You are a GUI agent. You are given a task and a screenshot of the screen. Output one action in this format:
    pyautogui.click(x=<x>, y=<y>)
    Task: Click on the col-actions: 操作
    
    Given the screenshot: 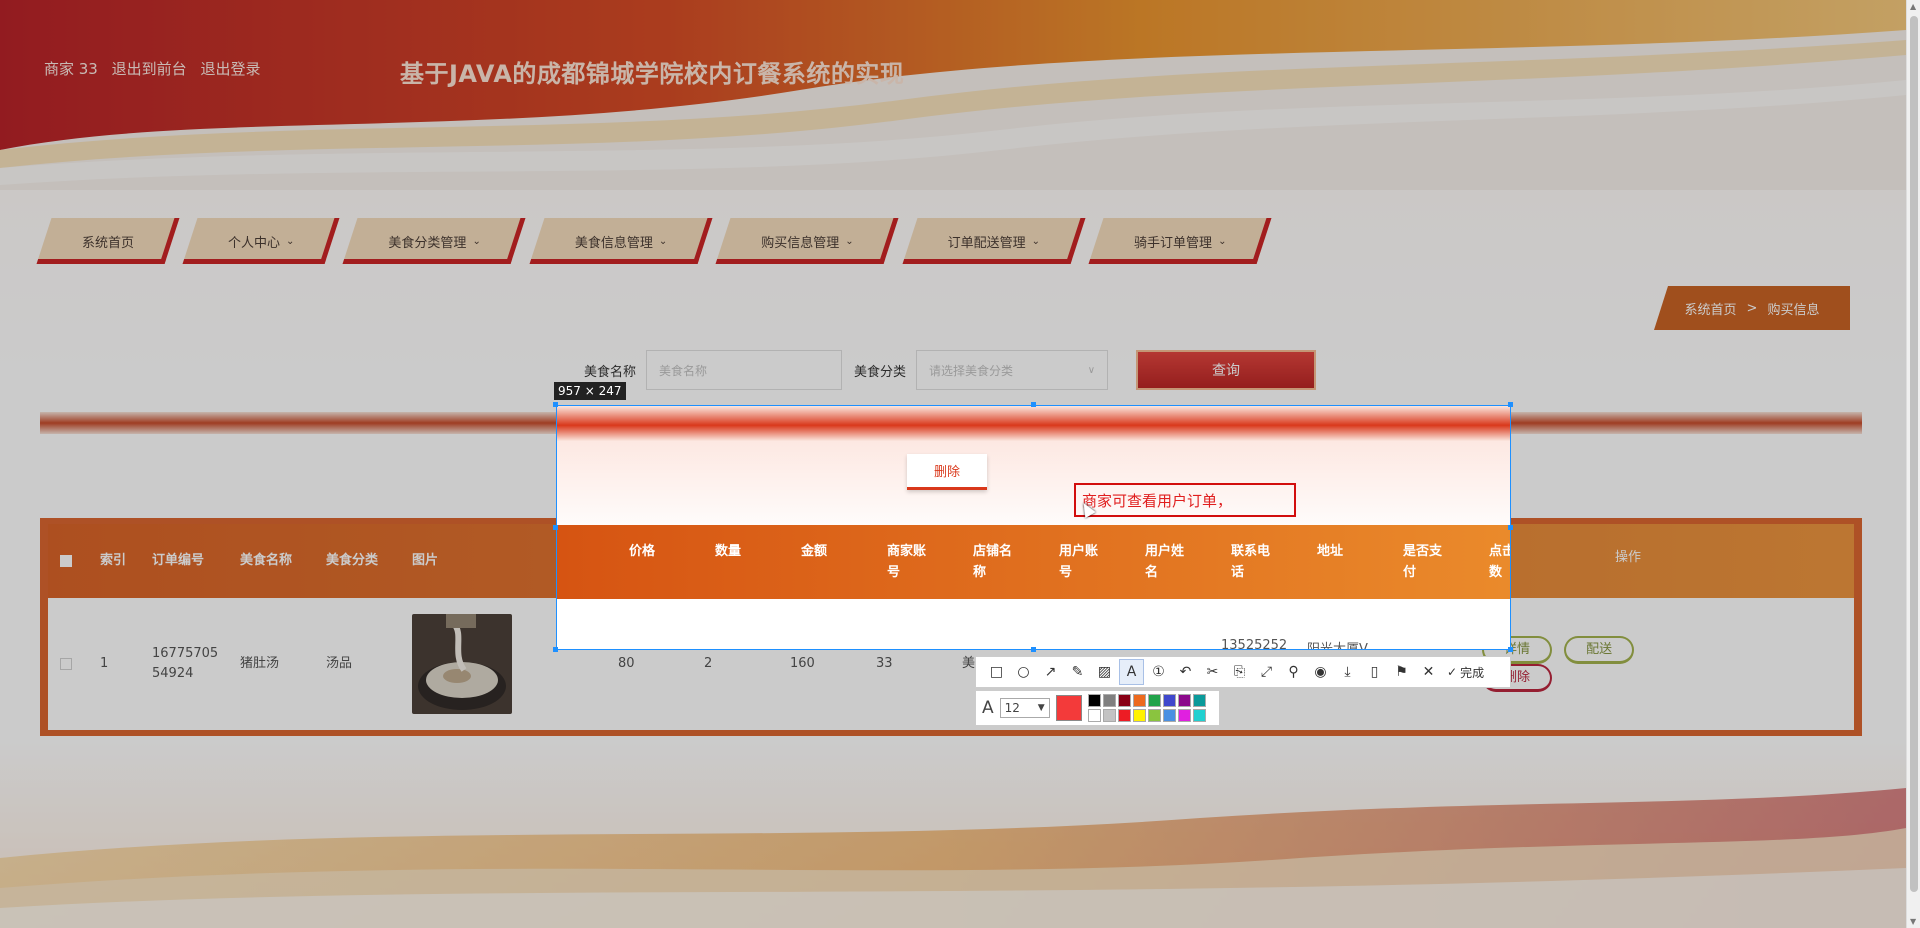 What is the action you would take?
    pyautogui.click(x=1628, y=557)
    